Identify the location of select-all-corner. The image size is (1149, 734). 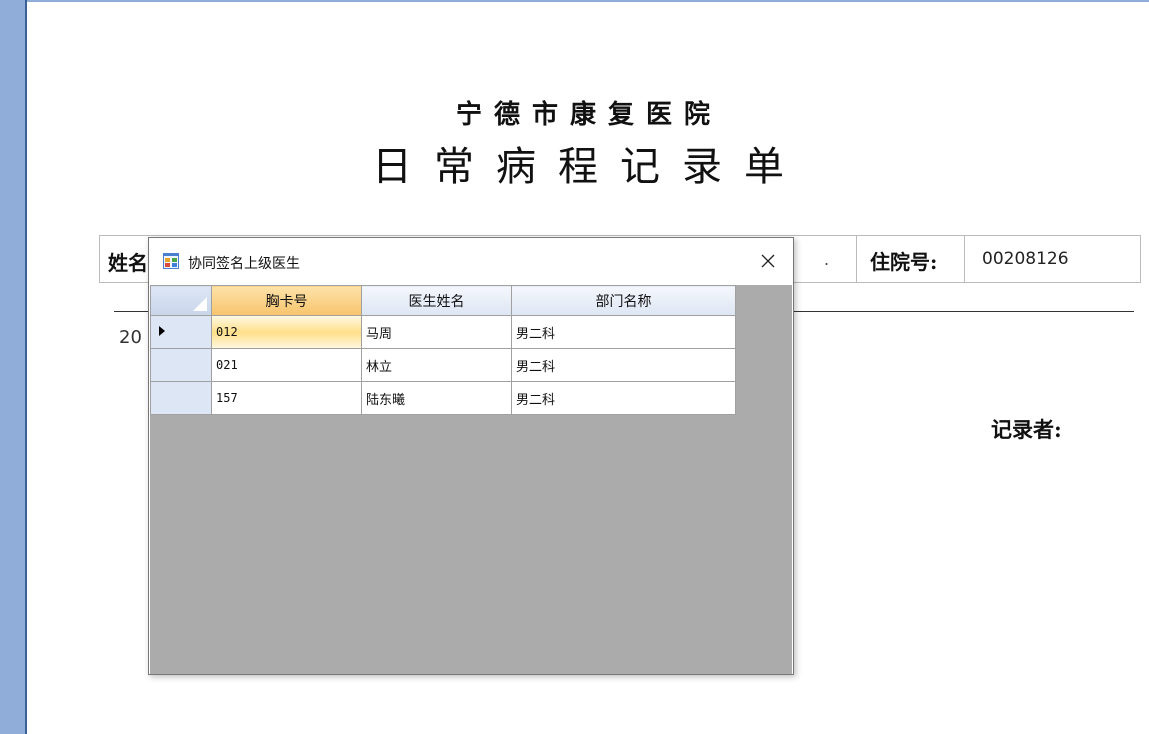
(181, 300).